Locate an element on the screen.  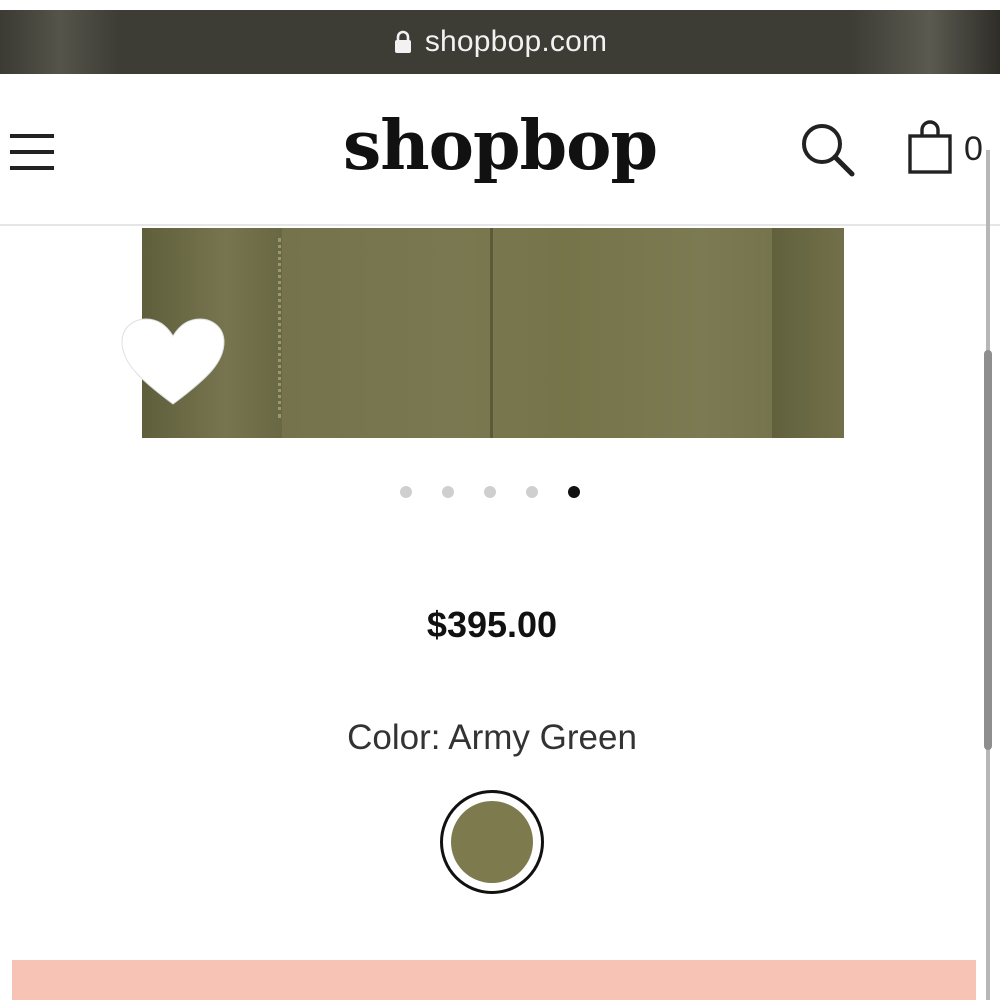
carousel-dots is located at coordinates (490, 492).